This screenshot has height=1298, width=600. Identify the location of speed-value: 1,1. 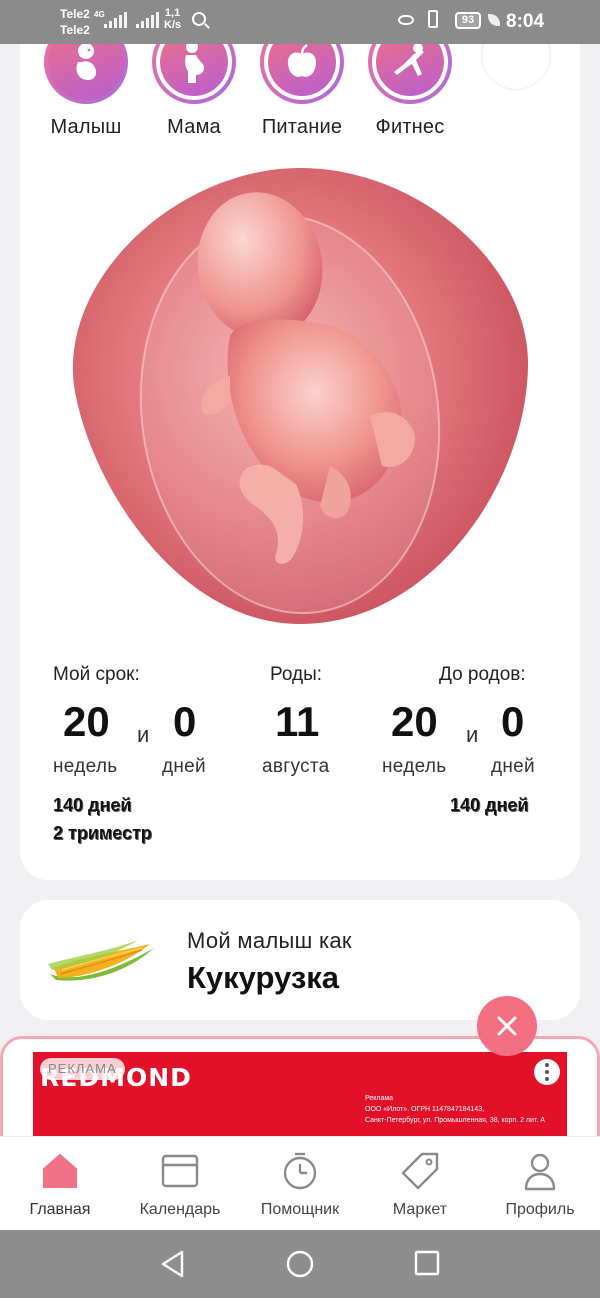
(172, 13).